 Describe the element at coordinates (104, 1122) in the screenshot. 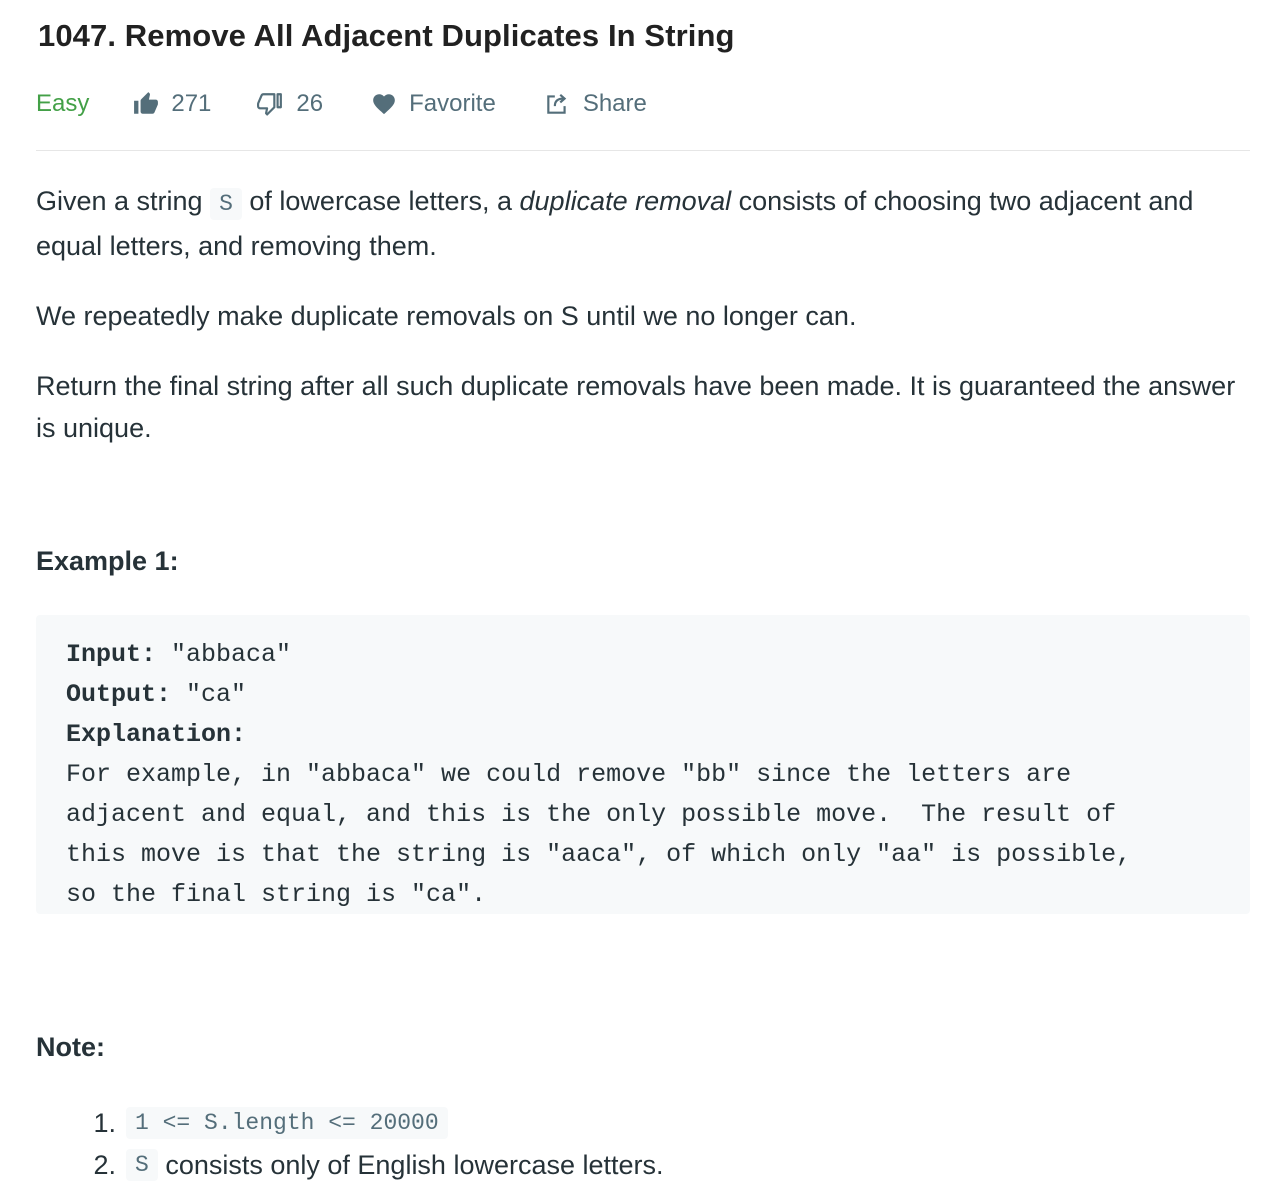

I see `note-item-number: 1.` at that location.